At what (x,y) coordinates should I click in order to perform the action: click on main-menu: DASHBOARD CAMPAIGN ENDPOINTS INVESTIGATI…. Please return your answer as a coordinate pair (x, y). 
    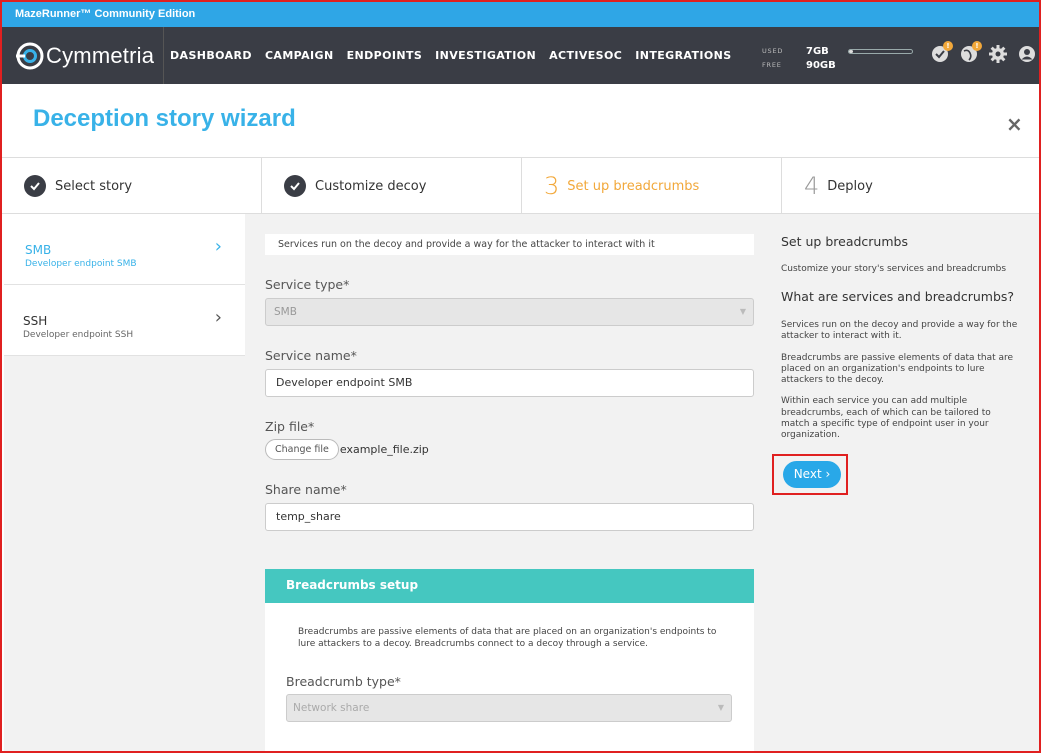
    Looking at the image, I should click on (457, 55).